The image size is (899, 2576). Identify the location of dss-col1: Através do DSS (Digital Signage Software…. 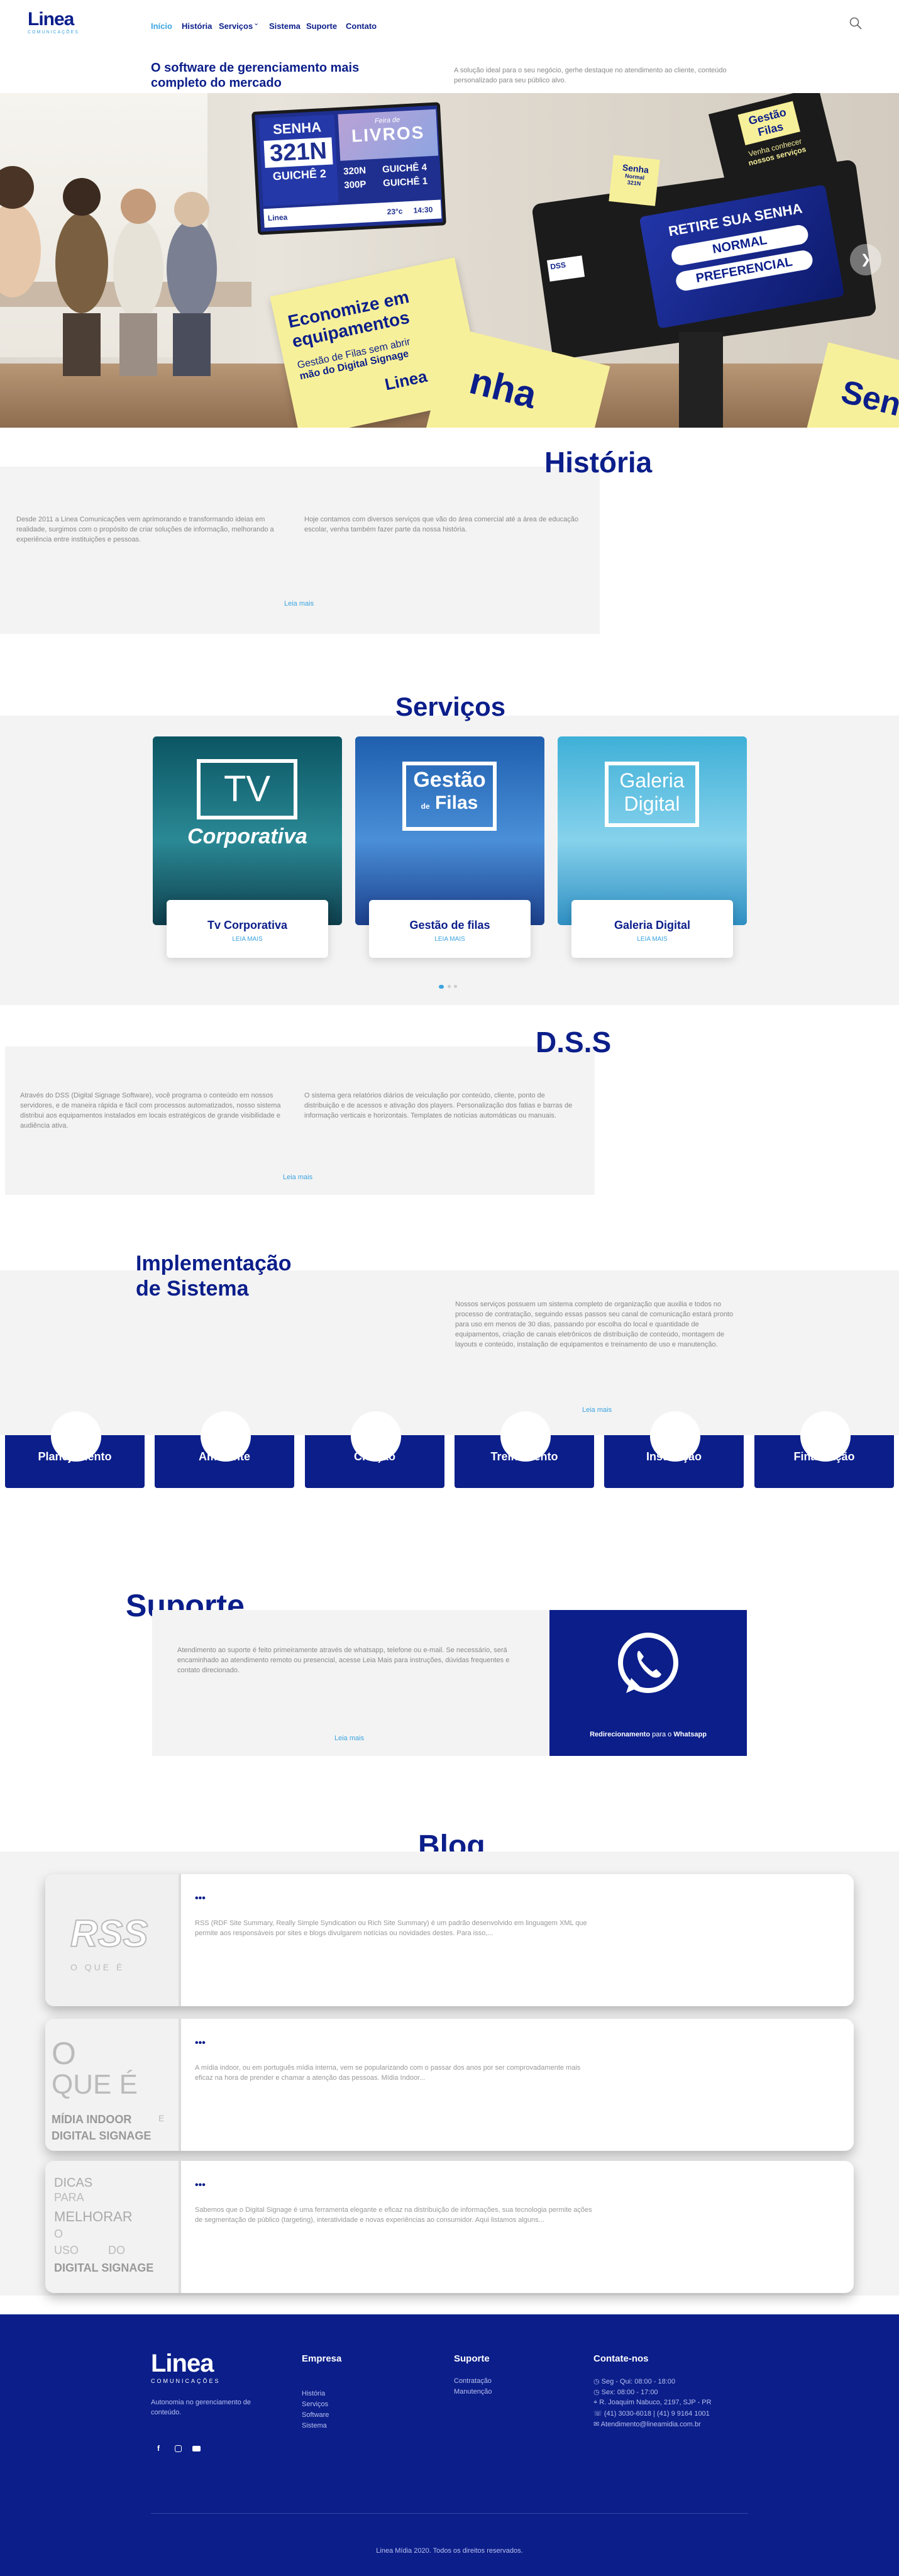
(150, 1111).